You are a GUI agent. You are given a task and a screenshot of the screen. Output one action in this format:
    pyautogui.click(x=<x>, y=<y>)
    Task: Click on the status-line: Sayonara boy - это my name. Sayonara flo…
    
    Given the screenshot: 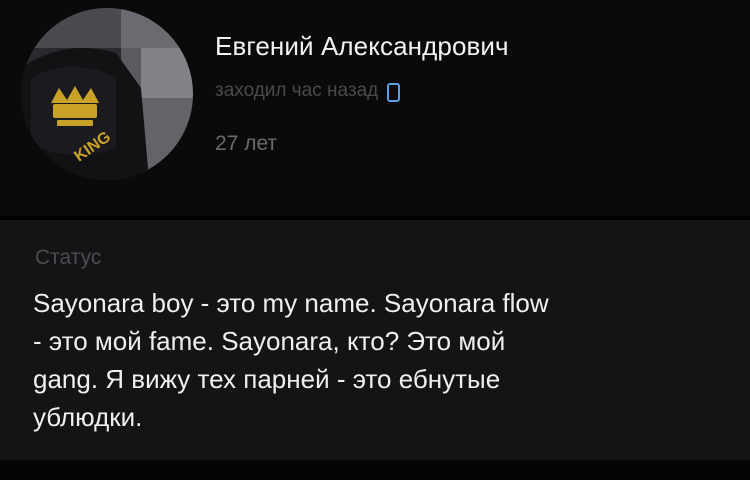 What is the action you would take?
    pyautogui.click(x=291, y=303)
    